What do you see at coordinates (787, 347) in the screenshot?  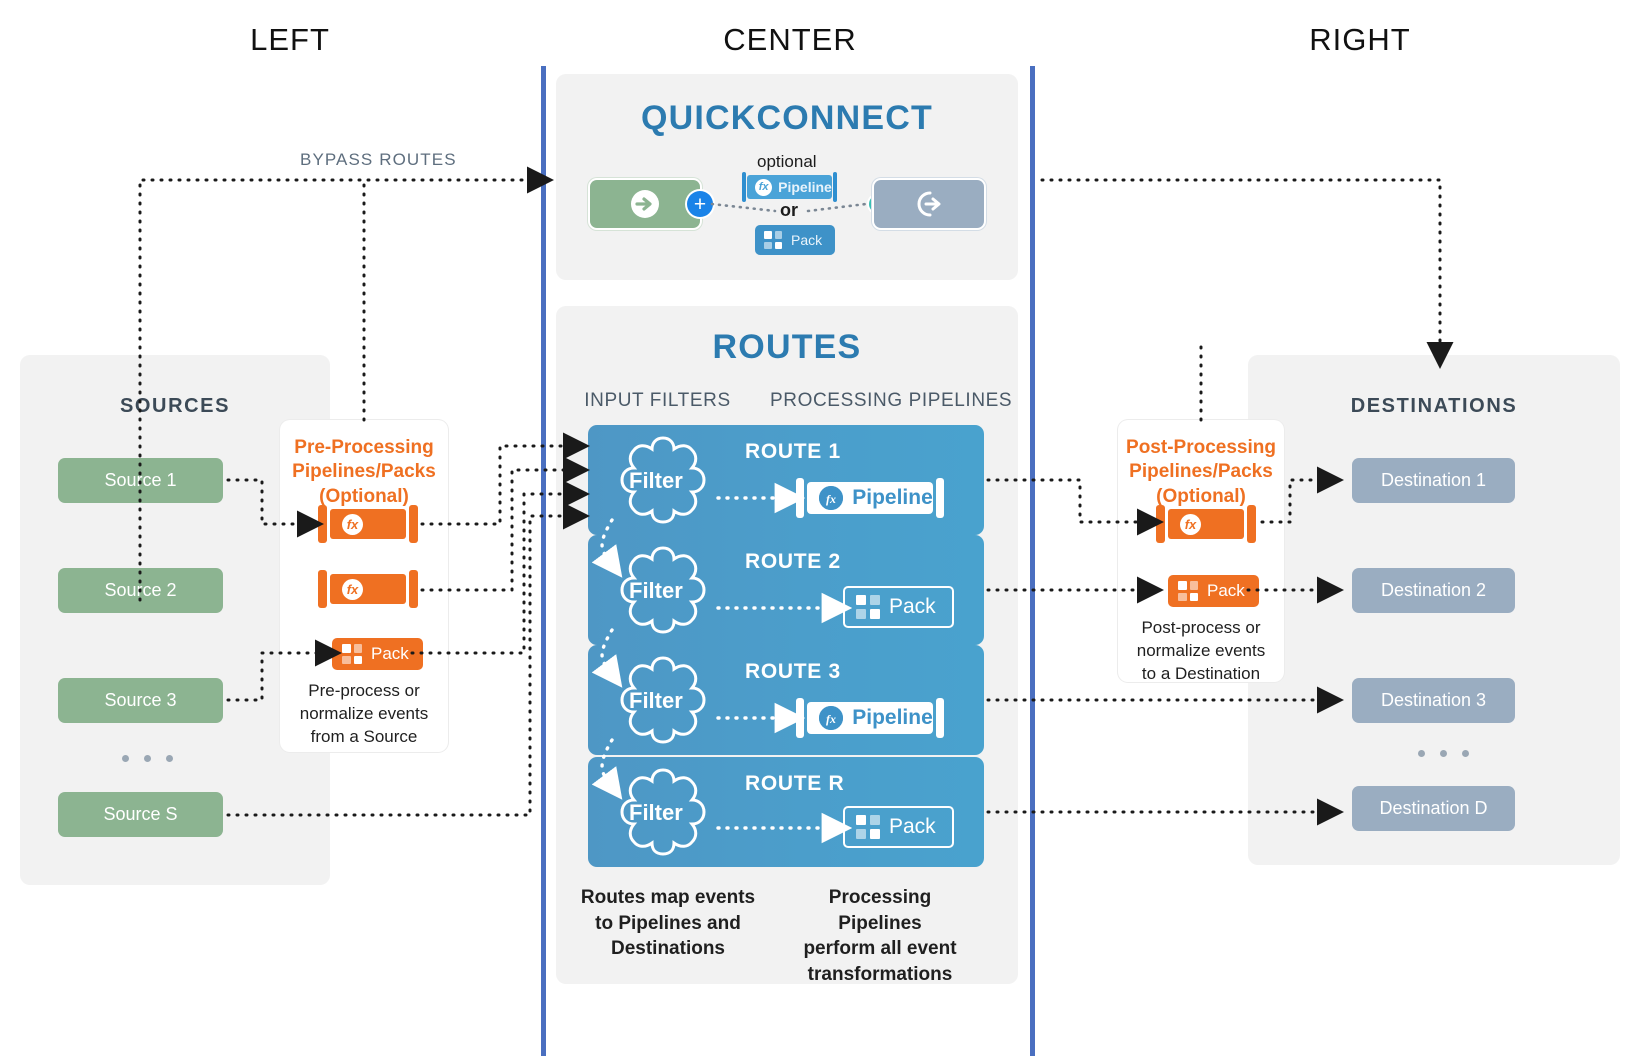 I see `routes-title: ROUTES` at bounding box center [787, 347].